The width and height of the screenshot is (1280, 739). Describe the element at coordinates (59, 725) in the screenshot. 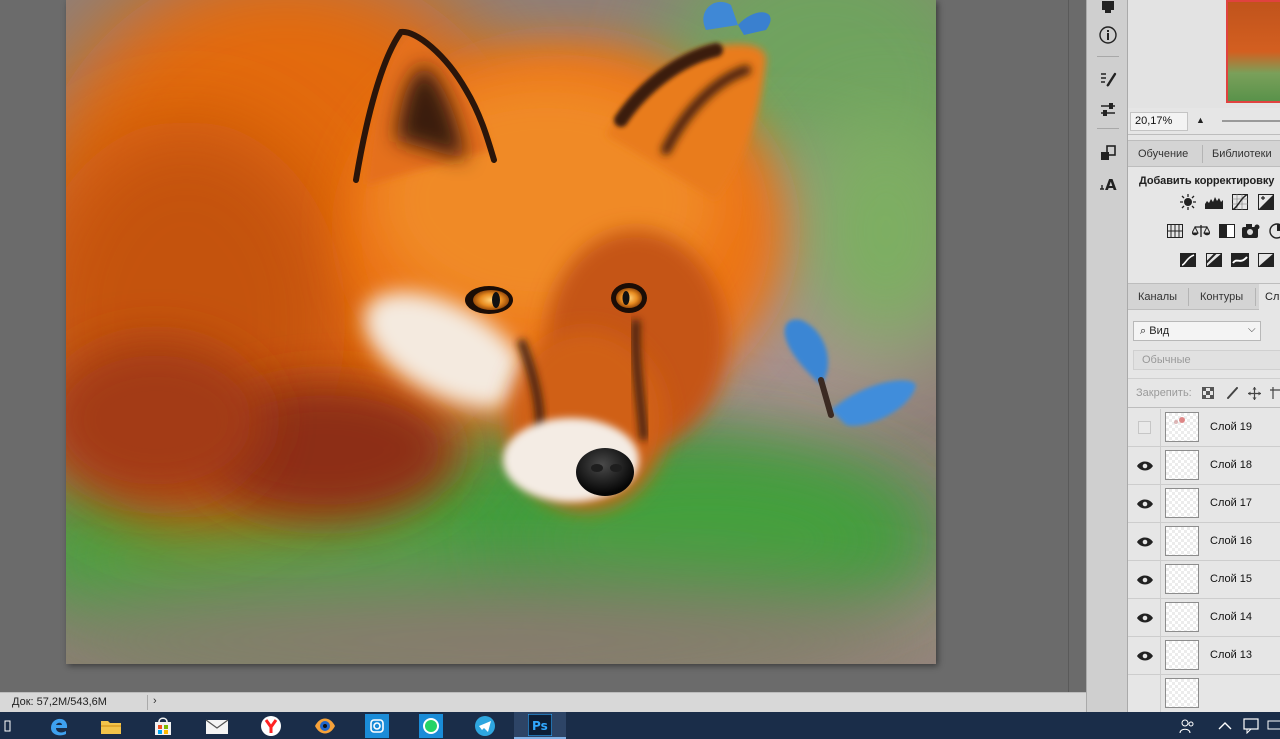

I see `edge-icon` at that location.